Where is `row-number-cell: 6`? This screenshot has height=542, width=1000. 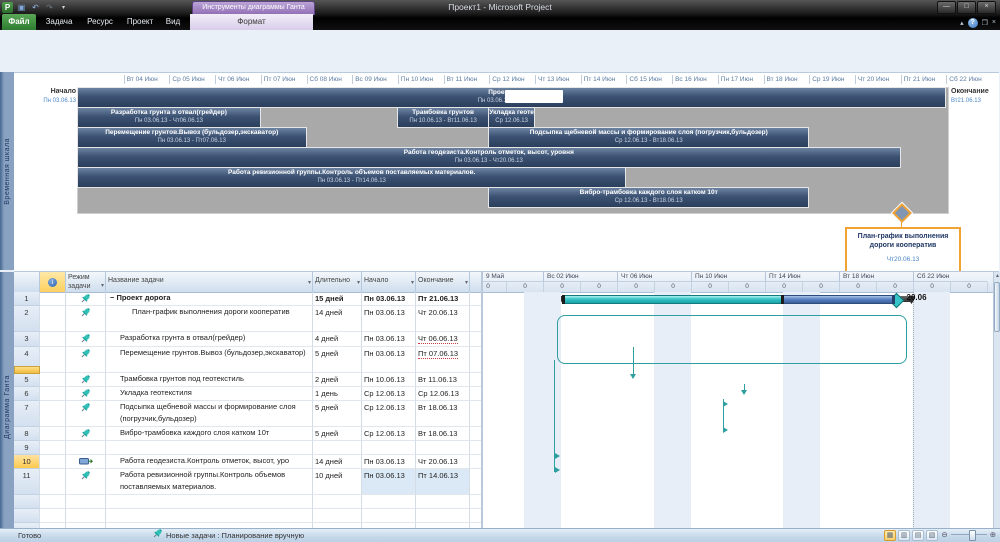
row-number-cell: 6 is located at coordinates (27, 394).